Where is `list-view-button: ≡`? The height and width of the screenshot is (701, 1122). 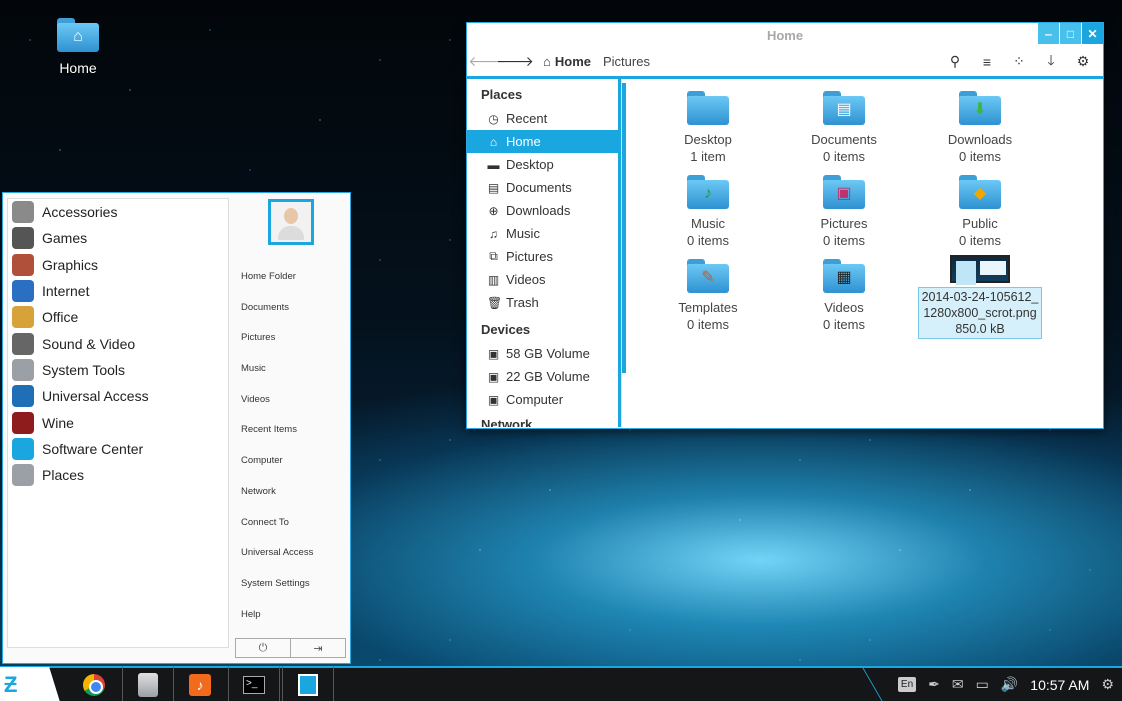
list-view-button: ≡ is located at coordinates (987, 62).